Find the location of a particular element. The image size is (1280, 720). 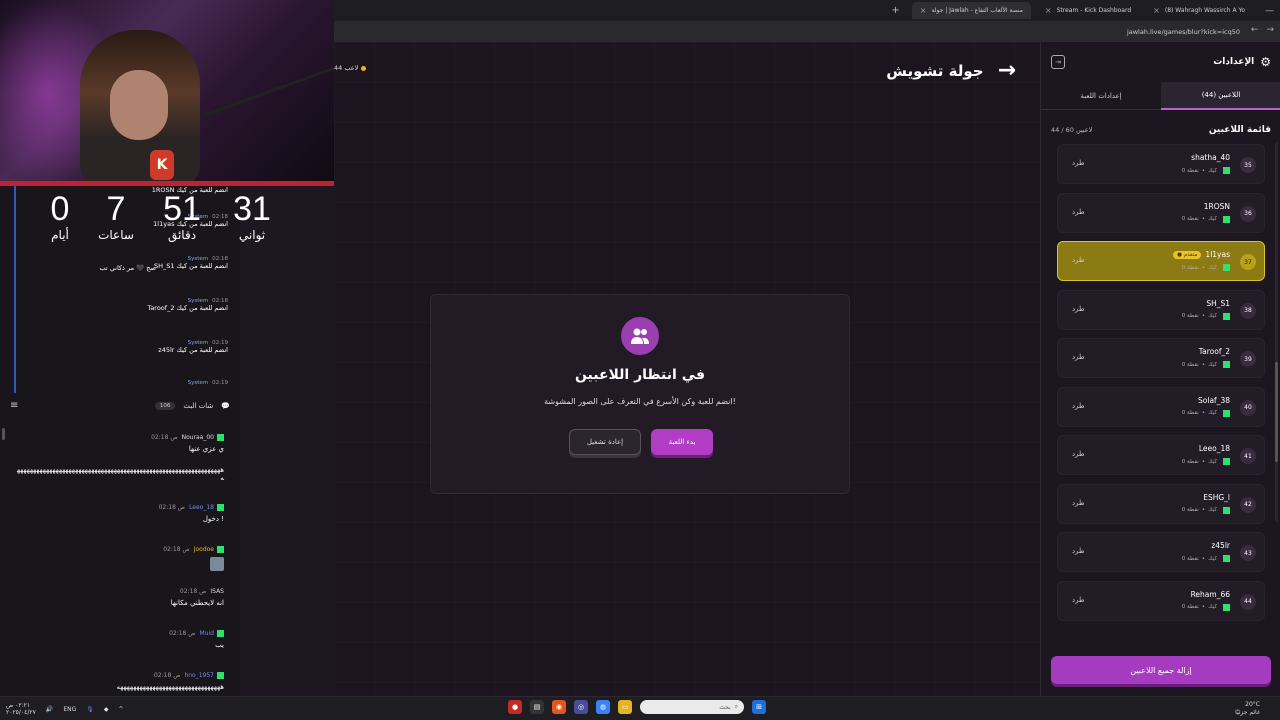

chat-viewer-count: 106 is located at coordinates (165, 406).